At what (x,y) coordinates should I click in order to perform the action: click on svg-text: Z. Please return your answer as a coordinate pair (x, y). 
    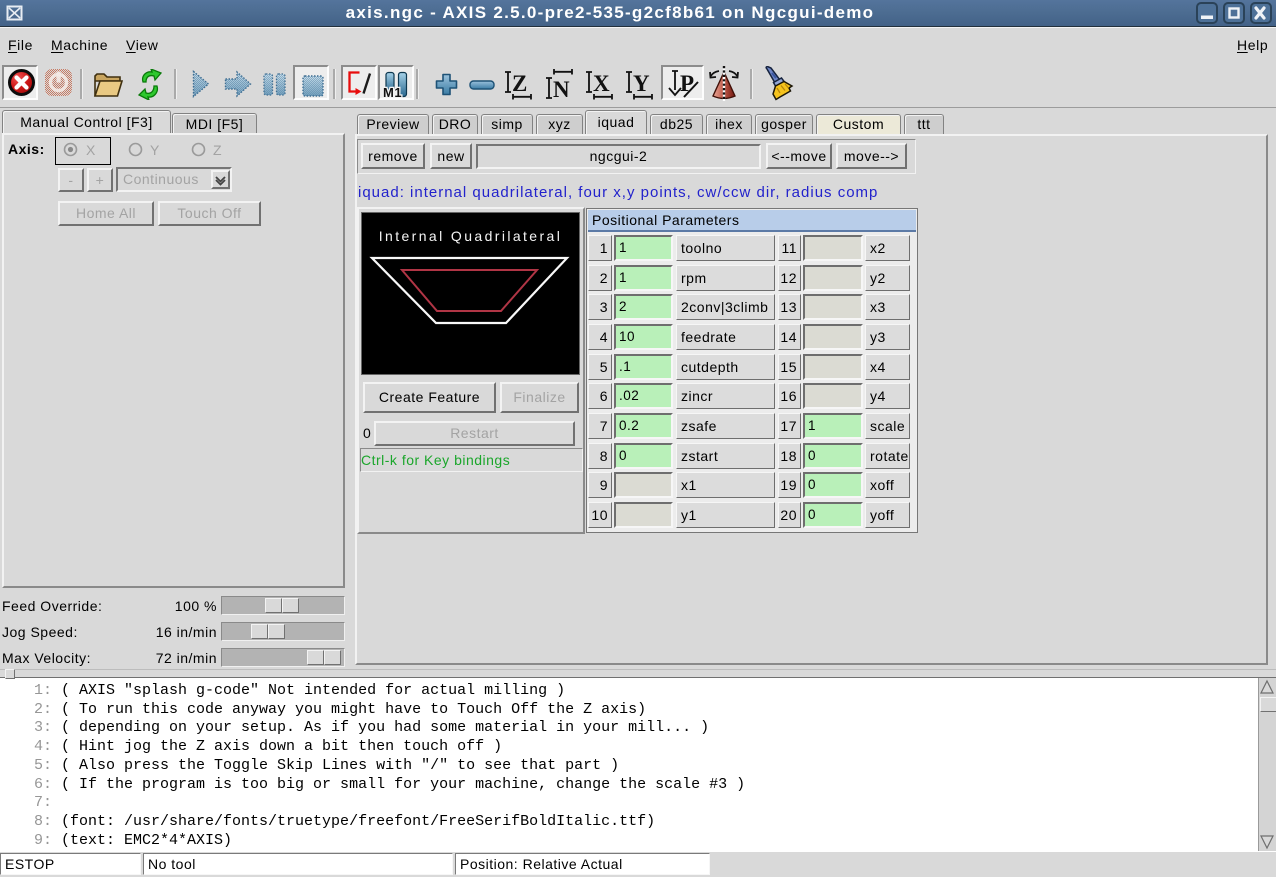
    Looking at the image, I should click on (520, 83).